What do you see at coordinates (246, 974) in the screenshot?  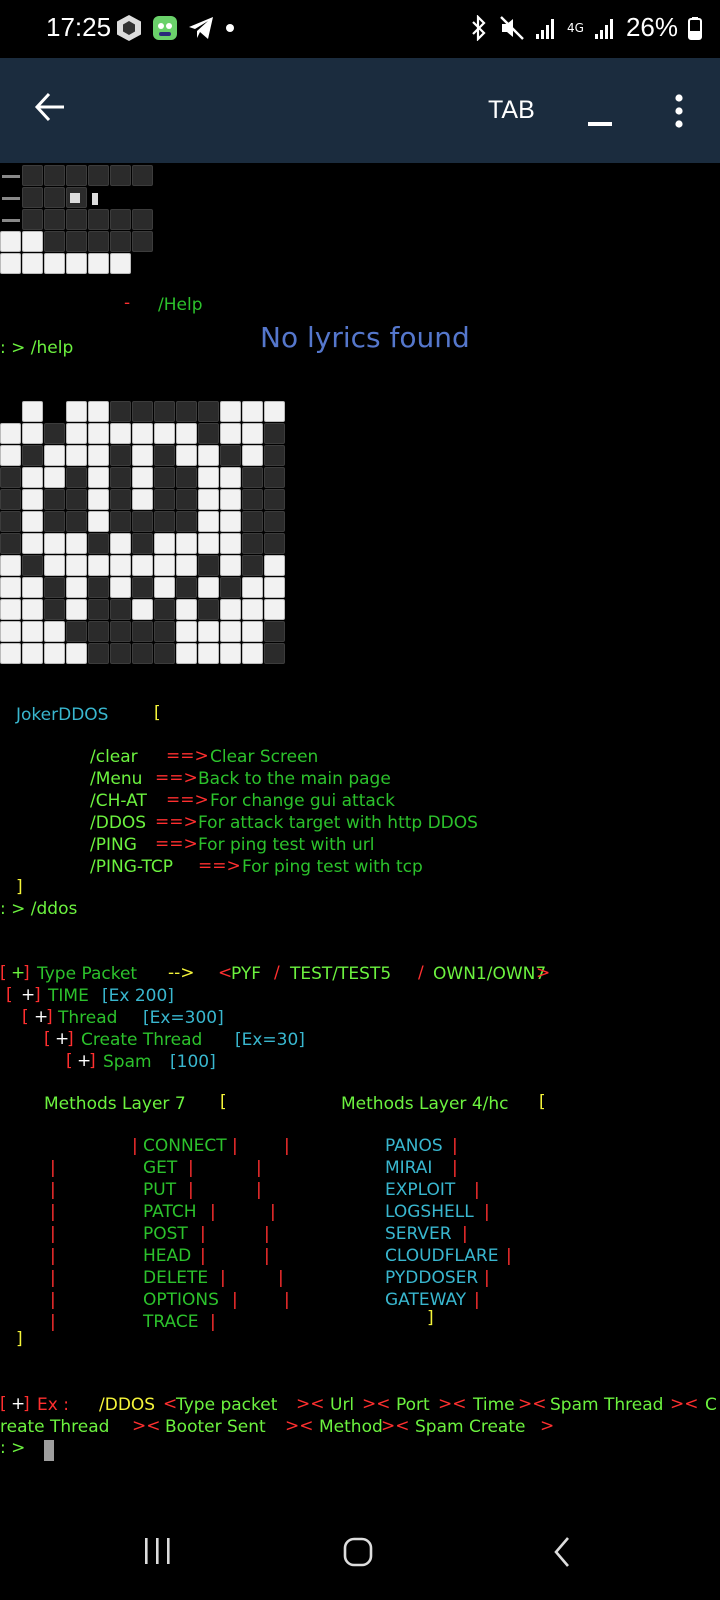 I see `type-packet-opt1: PYF` at bounding box center [246, 974].